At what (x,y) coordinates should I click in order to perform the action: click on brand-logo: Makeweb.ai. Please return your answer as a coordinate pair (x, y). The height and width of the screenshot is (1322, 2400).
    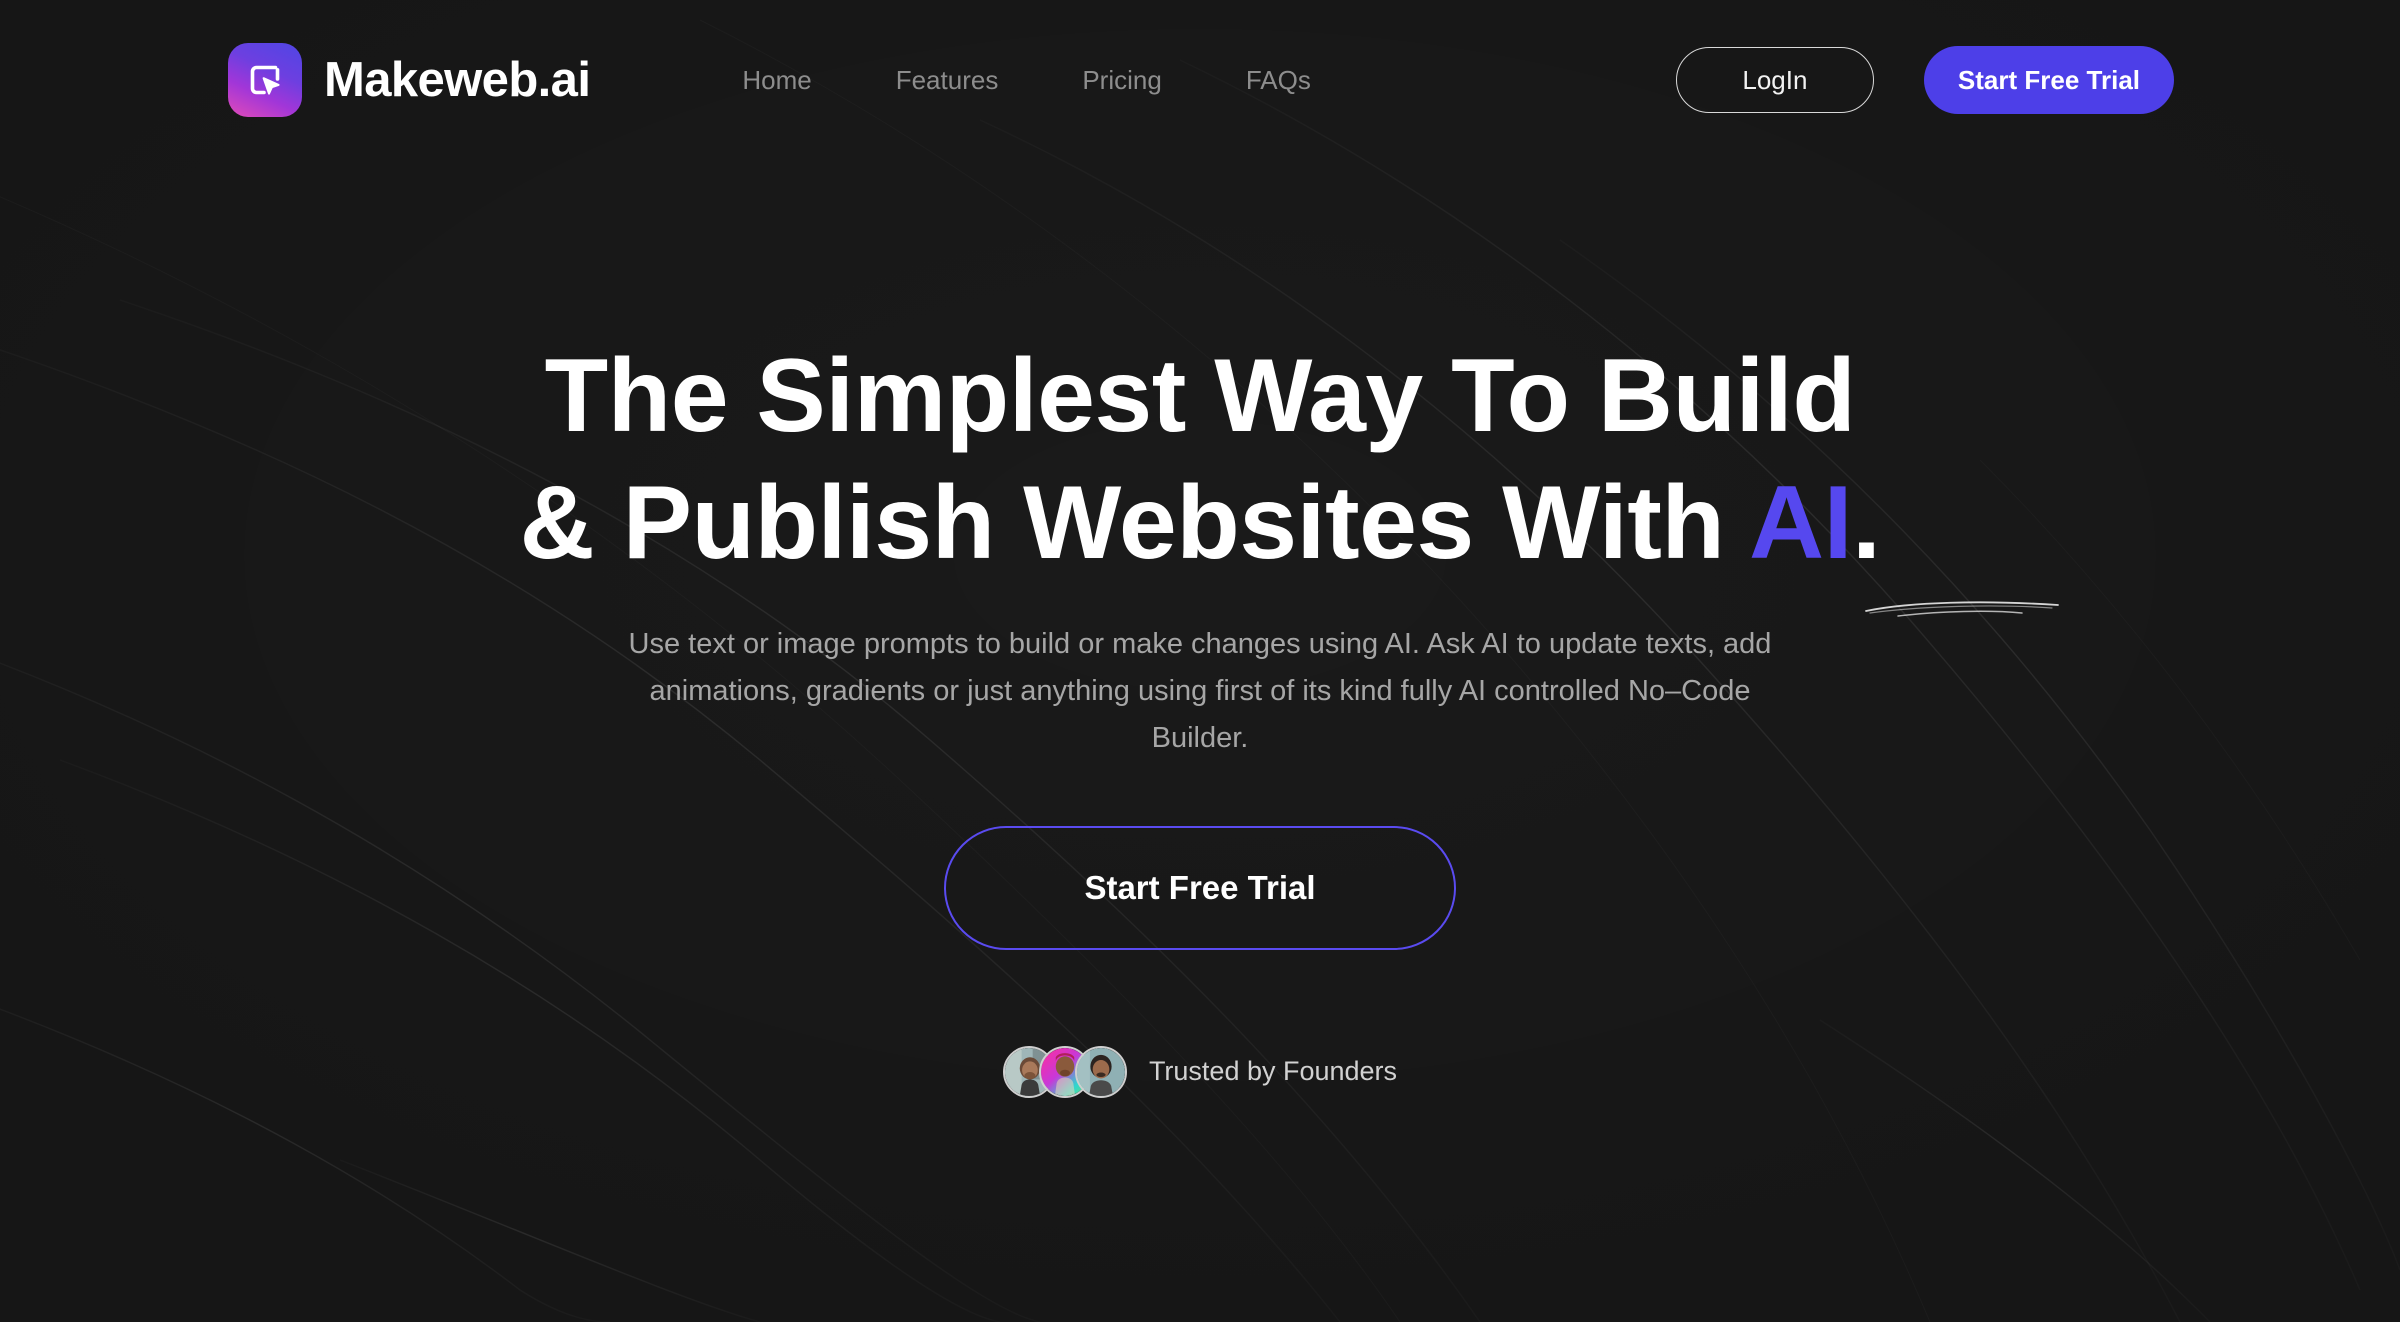
    Looking at the image, I should click on (409, 80).